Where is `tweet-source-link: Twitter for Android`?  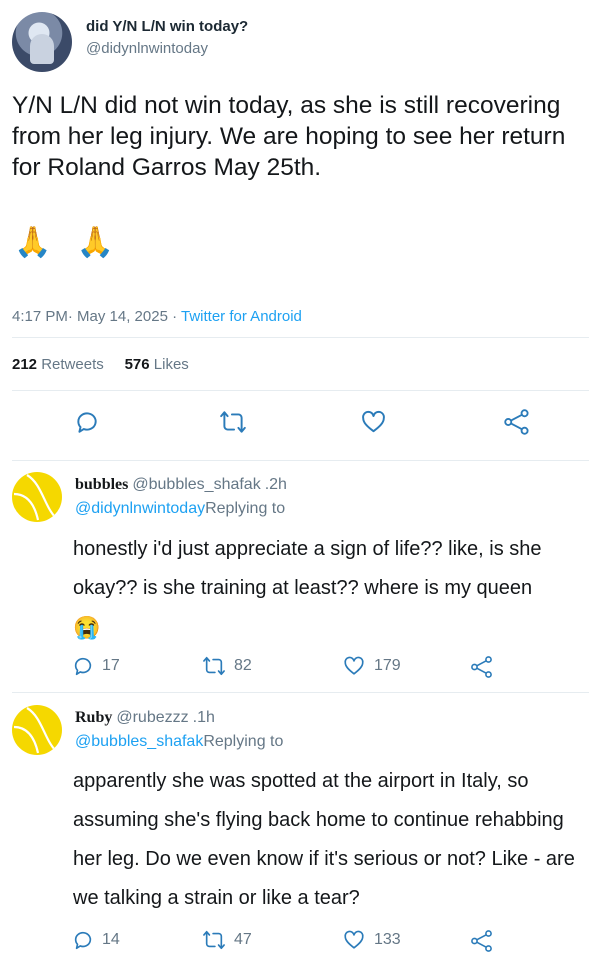 tweet-source-link: Twitter for Android is located at coordinates (241, 316).